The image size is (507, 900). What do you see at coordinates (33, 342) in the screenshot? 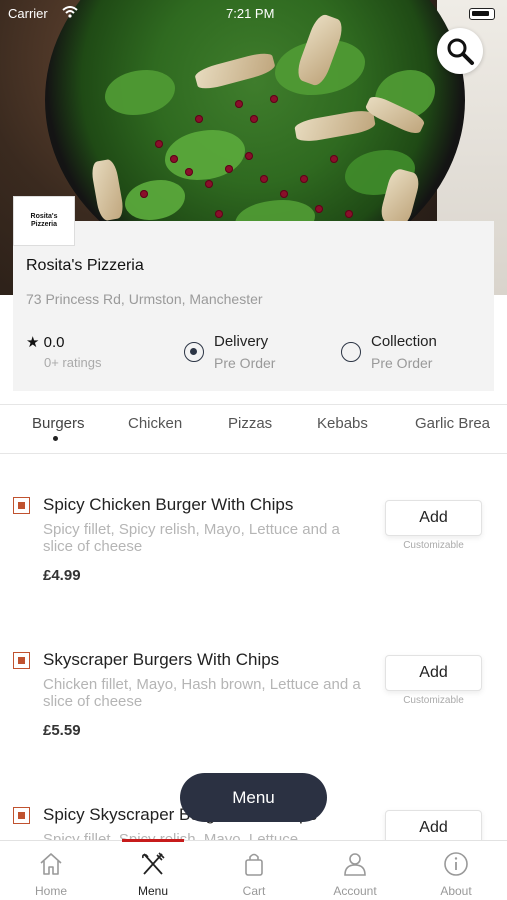
I see `star-icon: ★` at bounding box center [33, 342].